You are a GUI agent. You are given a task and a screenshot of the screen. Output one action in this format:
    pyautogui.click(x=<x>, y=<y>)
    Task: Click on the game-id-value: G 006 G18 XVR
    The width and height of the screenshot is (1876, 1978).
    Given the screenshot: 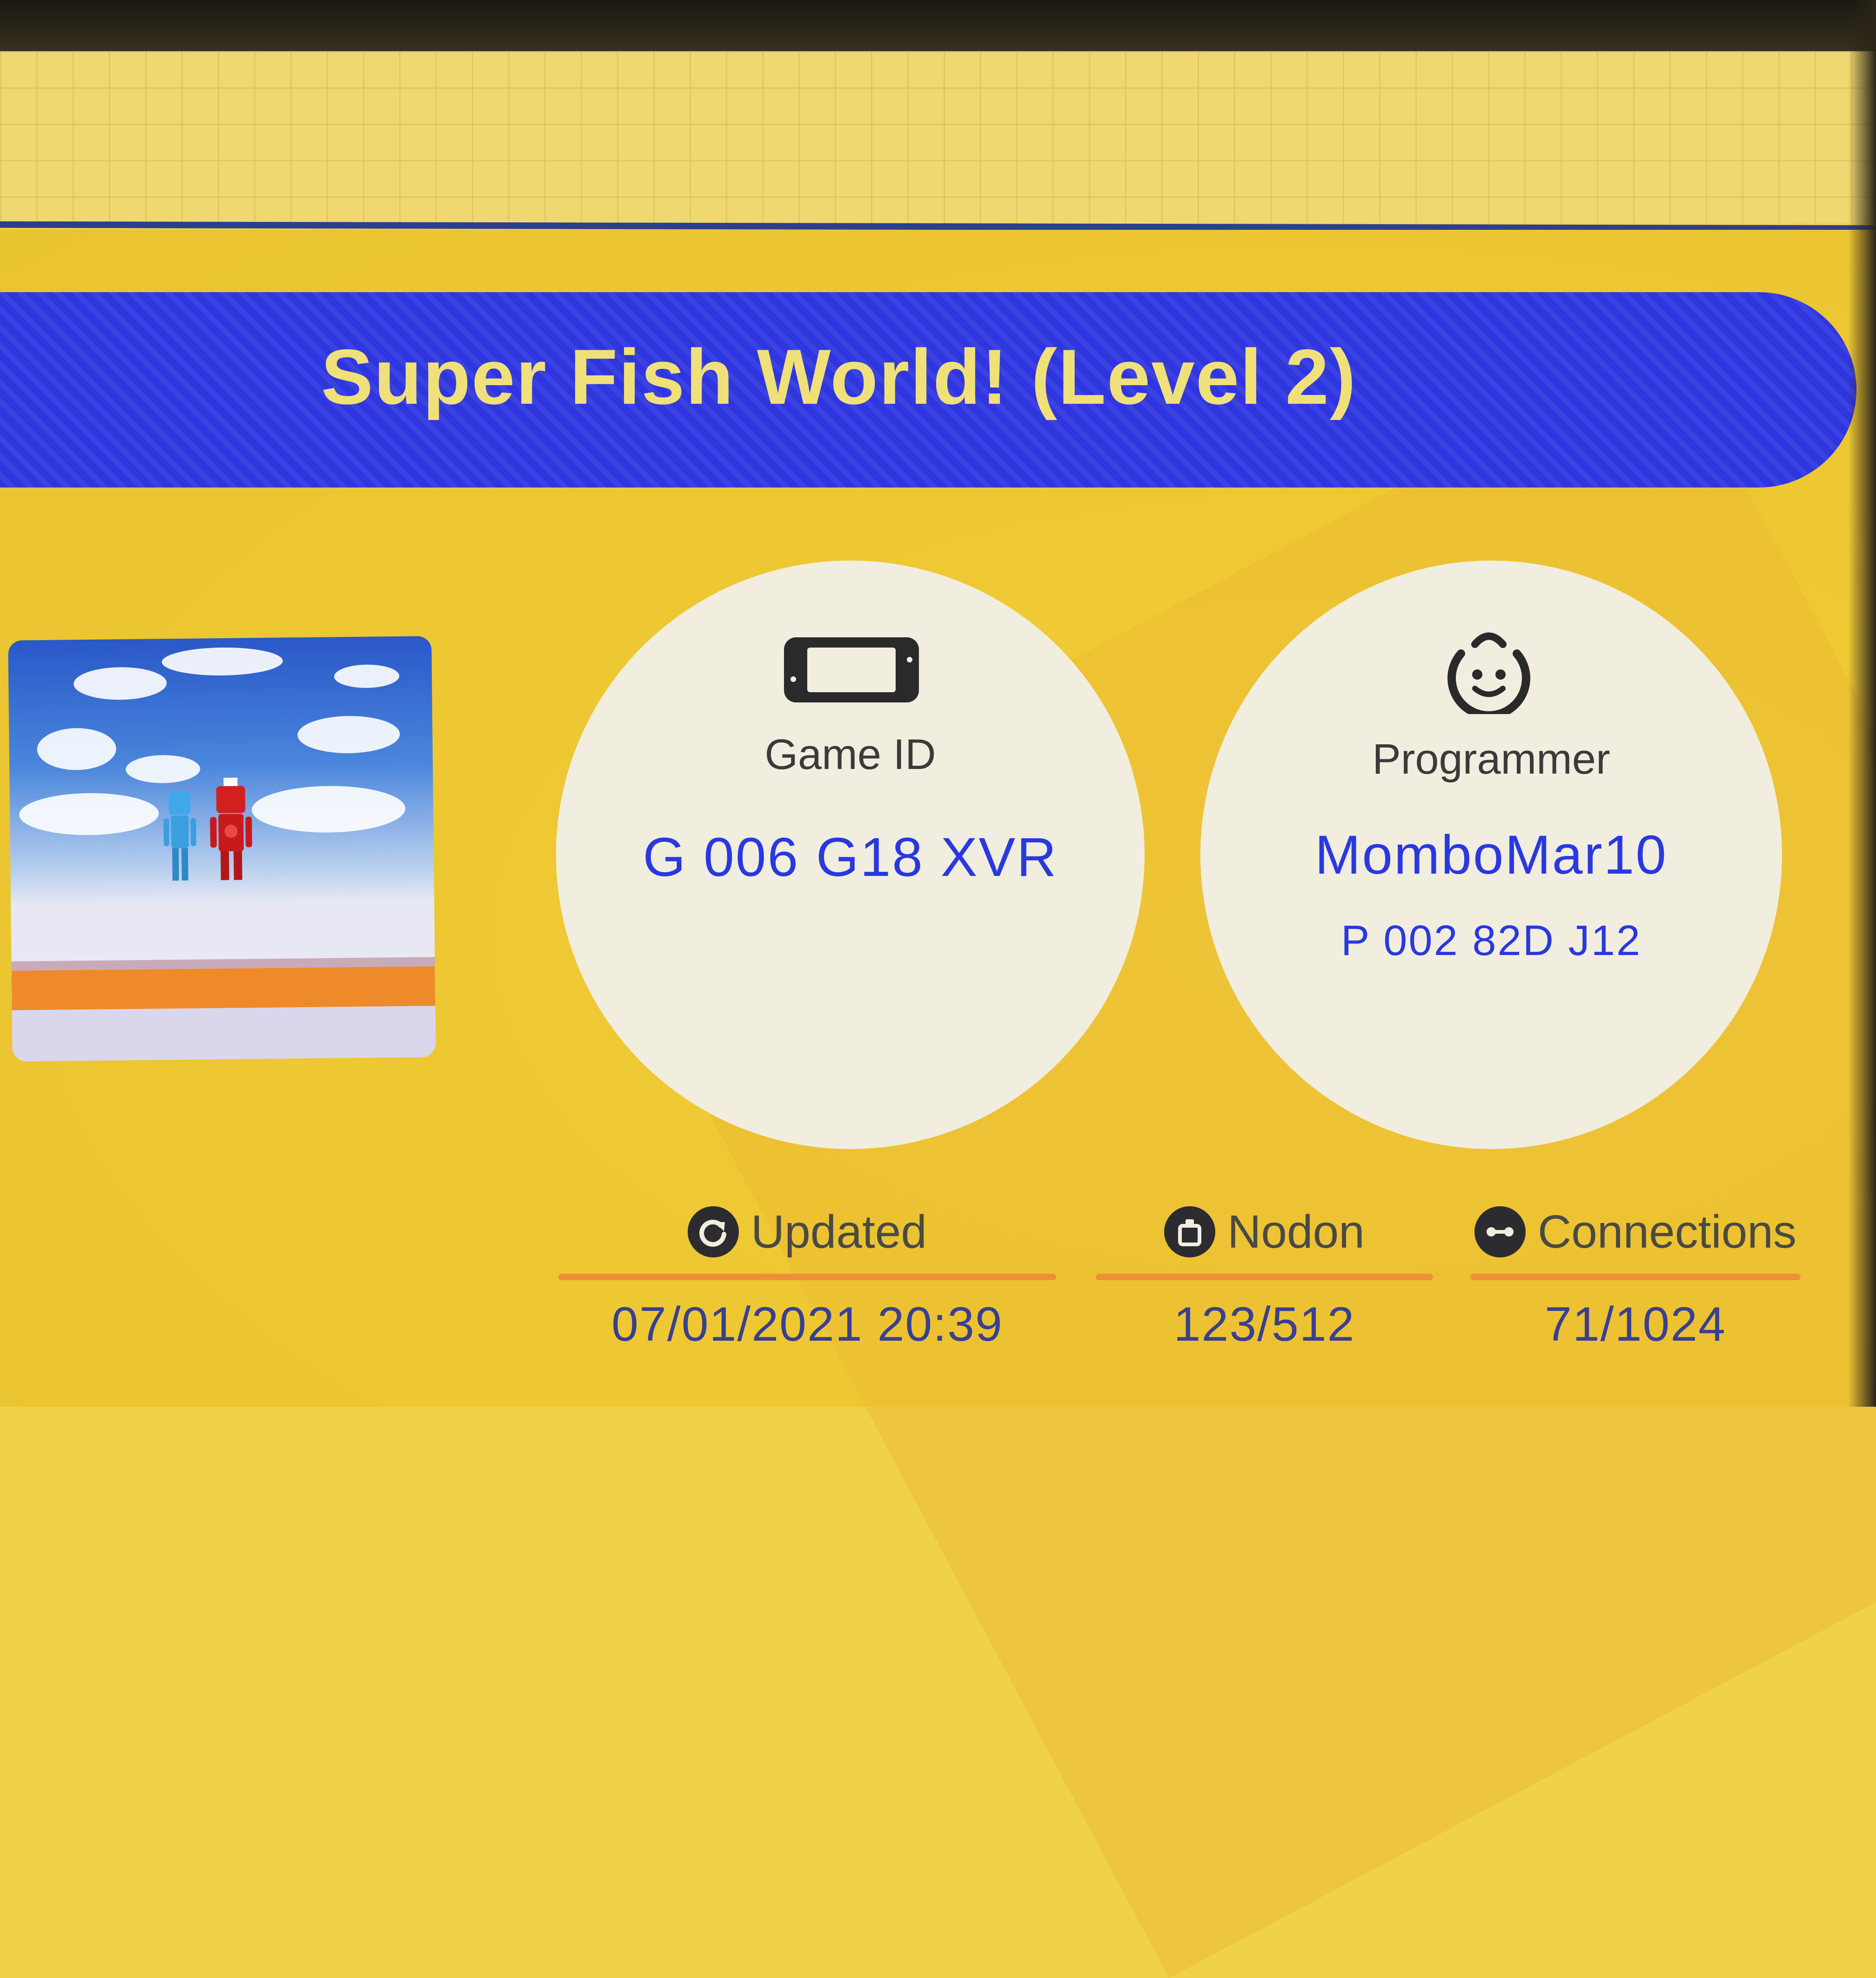 What is the action you would take?
    pyautogui.click(x=851, y=857)
    